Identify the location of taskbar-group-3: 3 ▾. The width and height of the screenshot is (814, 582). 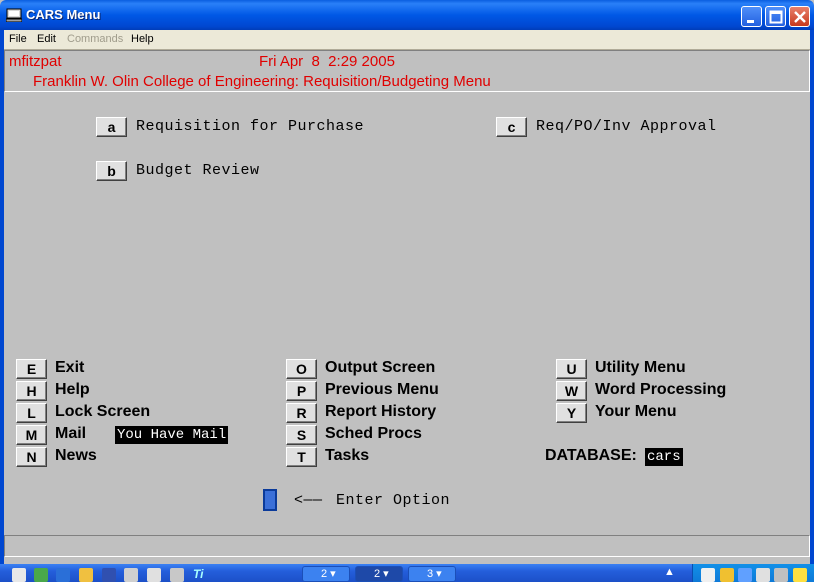
(432, 574).